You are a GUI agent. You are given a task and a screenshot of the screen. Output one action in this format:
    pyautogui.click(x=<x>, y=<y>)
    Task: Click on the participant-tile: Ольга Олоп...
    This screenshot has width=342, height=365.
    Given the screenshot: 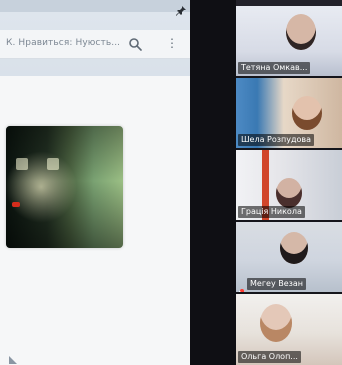 What is the action you would take?
    pyautogui.click(x=289, y=329)
    